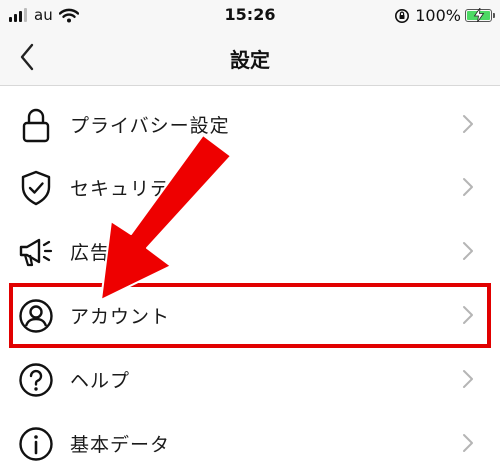 The height and width of the screenshot is (476, 500). Describe the element at coordinates (36, 380) in the screenshot. I see `help-circle-icon` at that location.